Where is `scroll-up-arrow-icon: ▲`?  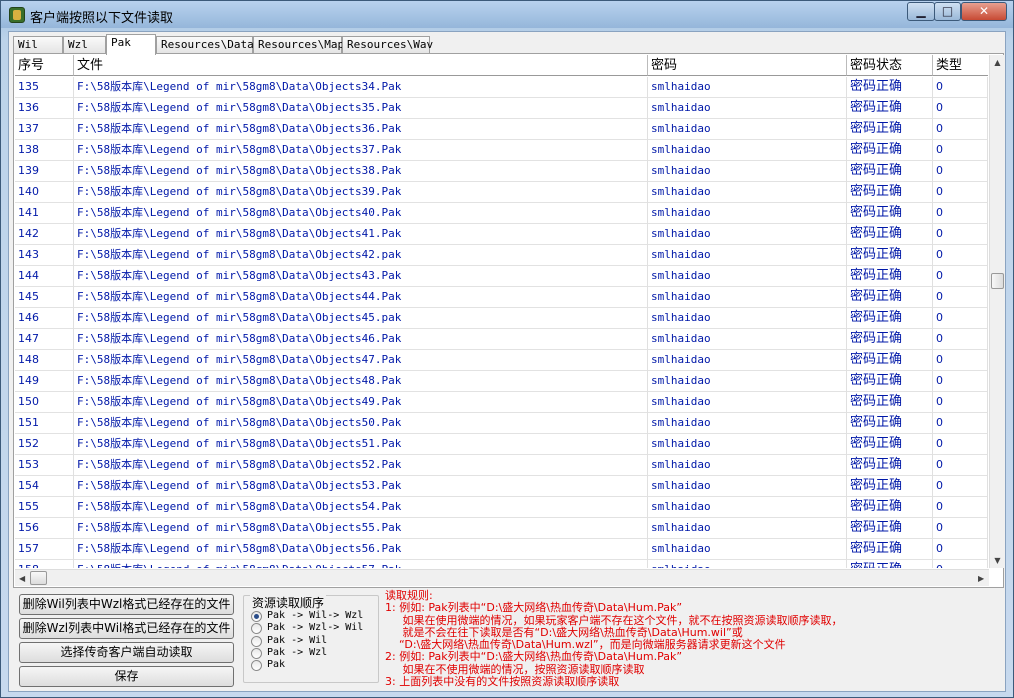 scroll-up-arrow-icon: ▲ is located at coordinates (997, 62).